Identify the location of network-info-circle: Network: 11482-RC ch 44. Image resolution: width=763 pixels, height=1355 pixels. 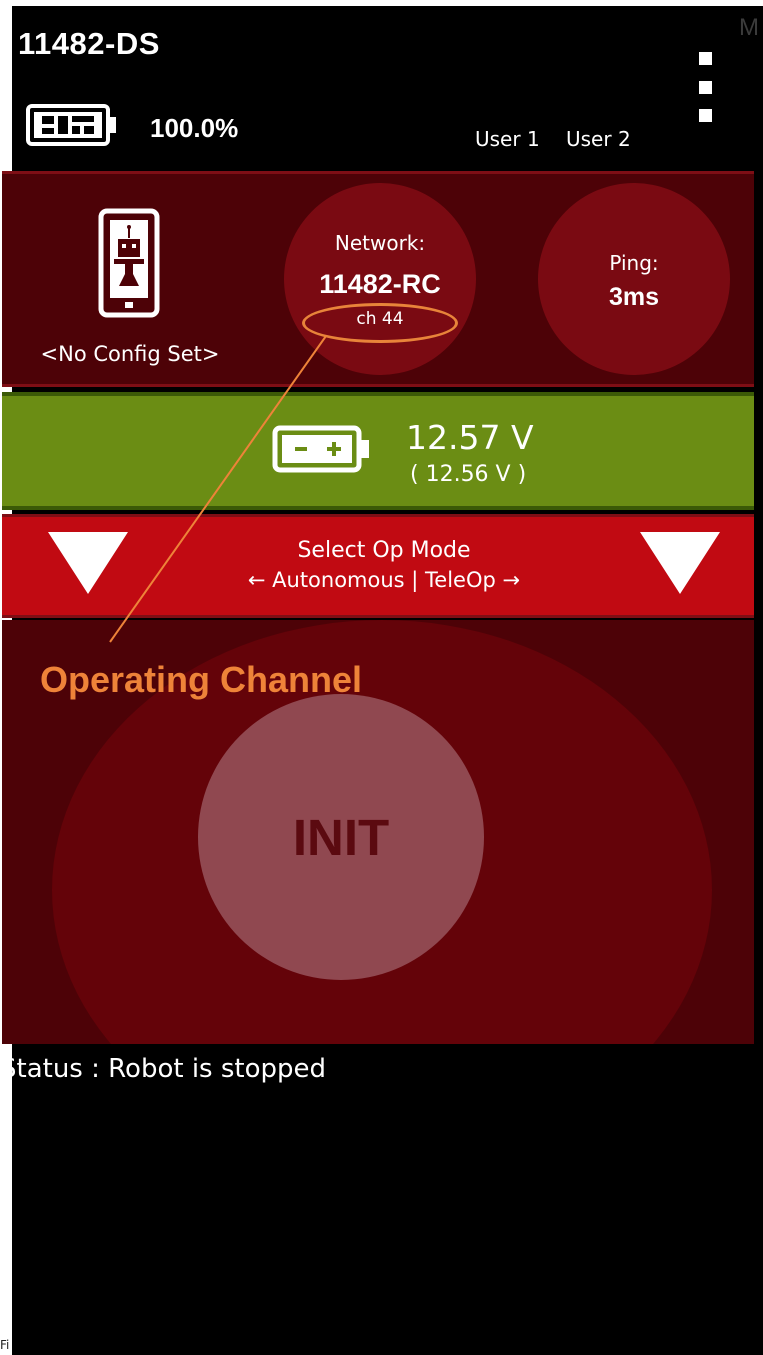
(380, 279).